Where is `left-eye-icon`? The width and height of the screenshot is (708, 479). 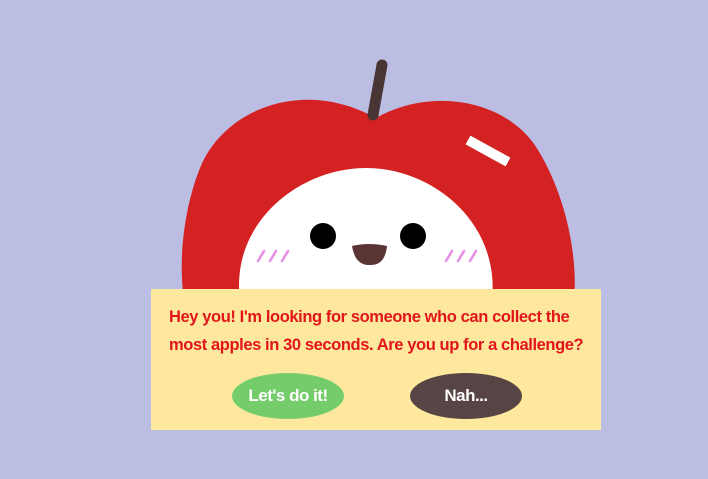 left-eye-icon is located at coordinates (323, 236).